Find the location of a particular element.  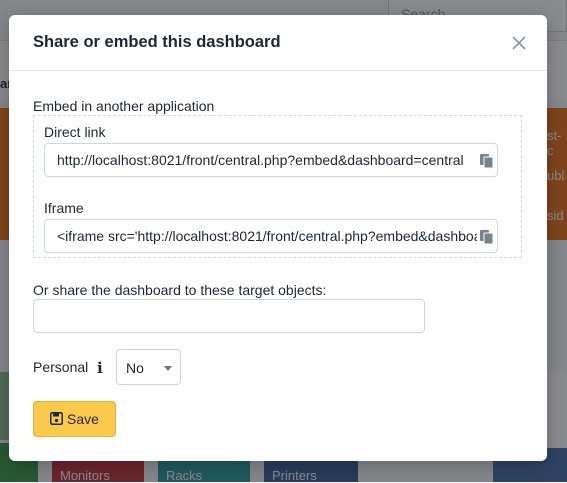

personal-select-value: No is located at coordinates (135, 368).